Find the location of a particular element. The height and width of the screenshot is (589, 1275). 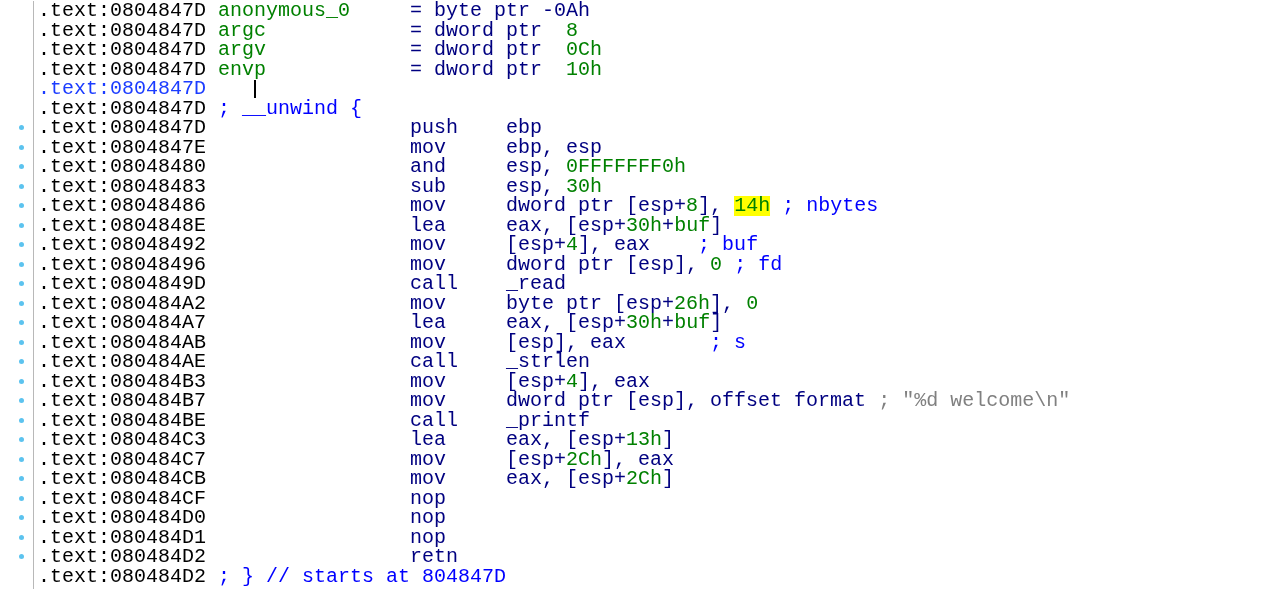

operand-text: dword ptr [esp], is located at coordinates (603, 264).